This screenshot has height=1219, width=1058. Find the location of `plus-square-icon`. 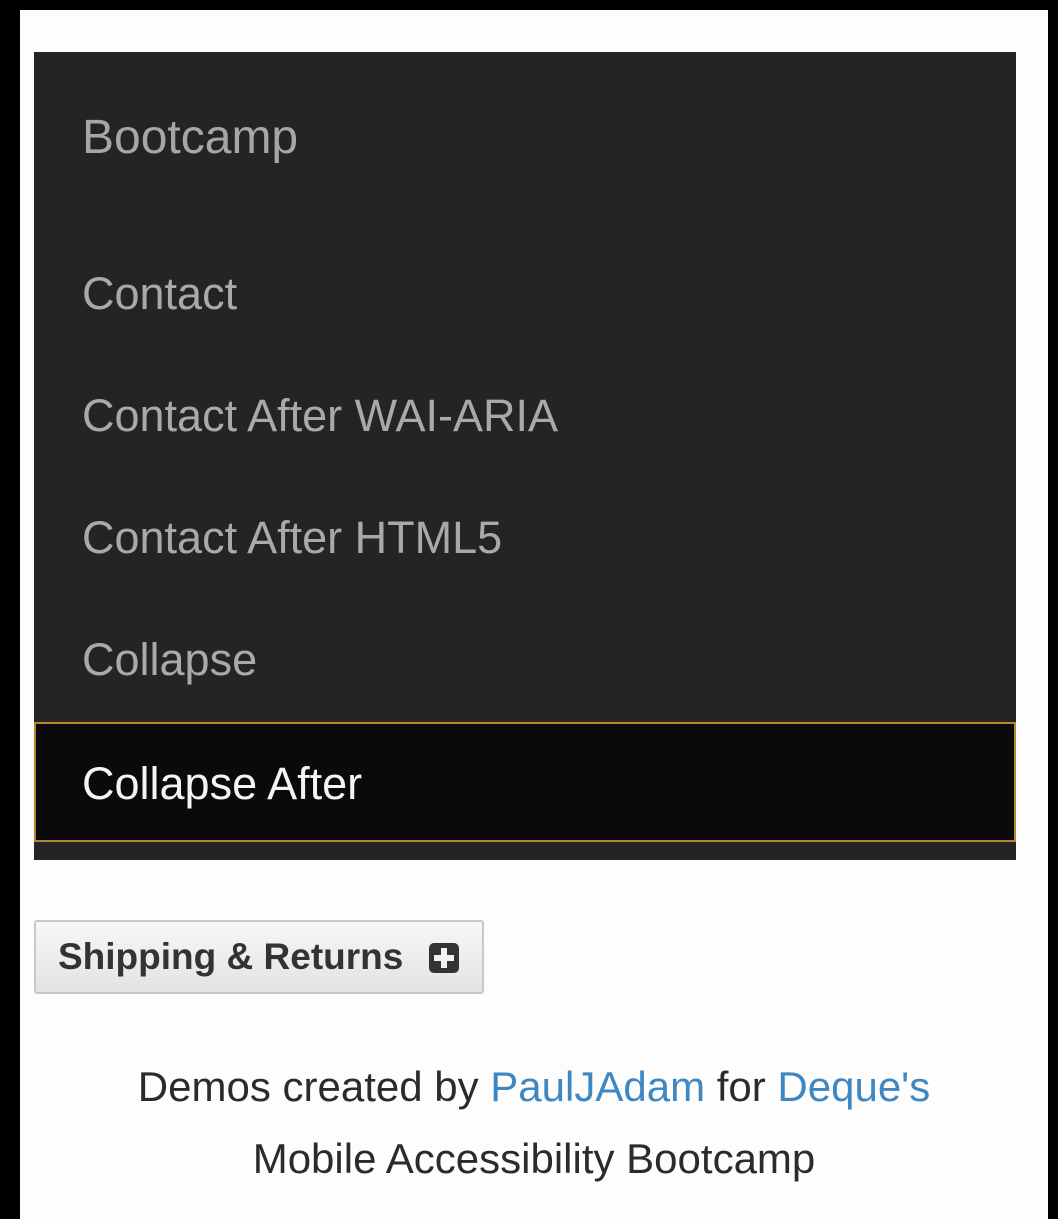

plus-square-icon is located at coordinates (444, 958).